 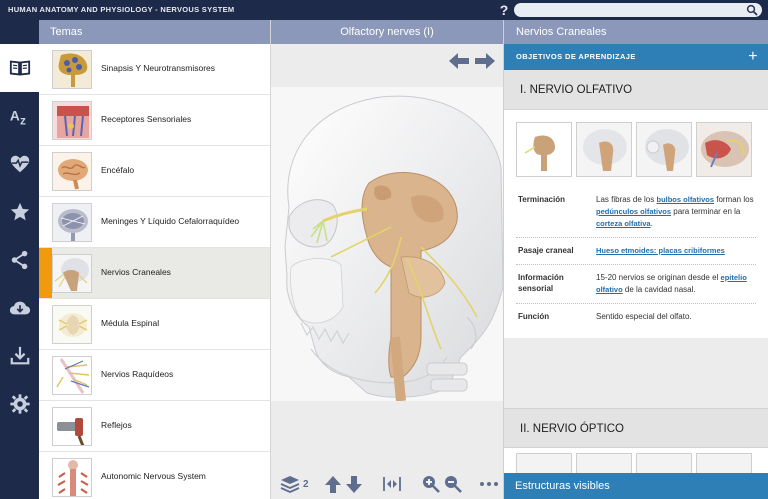 I want to click on search-icon, so click(x=752, y=10).